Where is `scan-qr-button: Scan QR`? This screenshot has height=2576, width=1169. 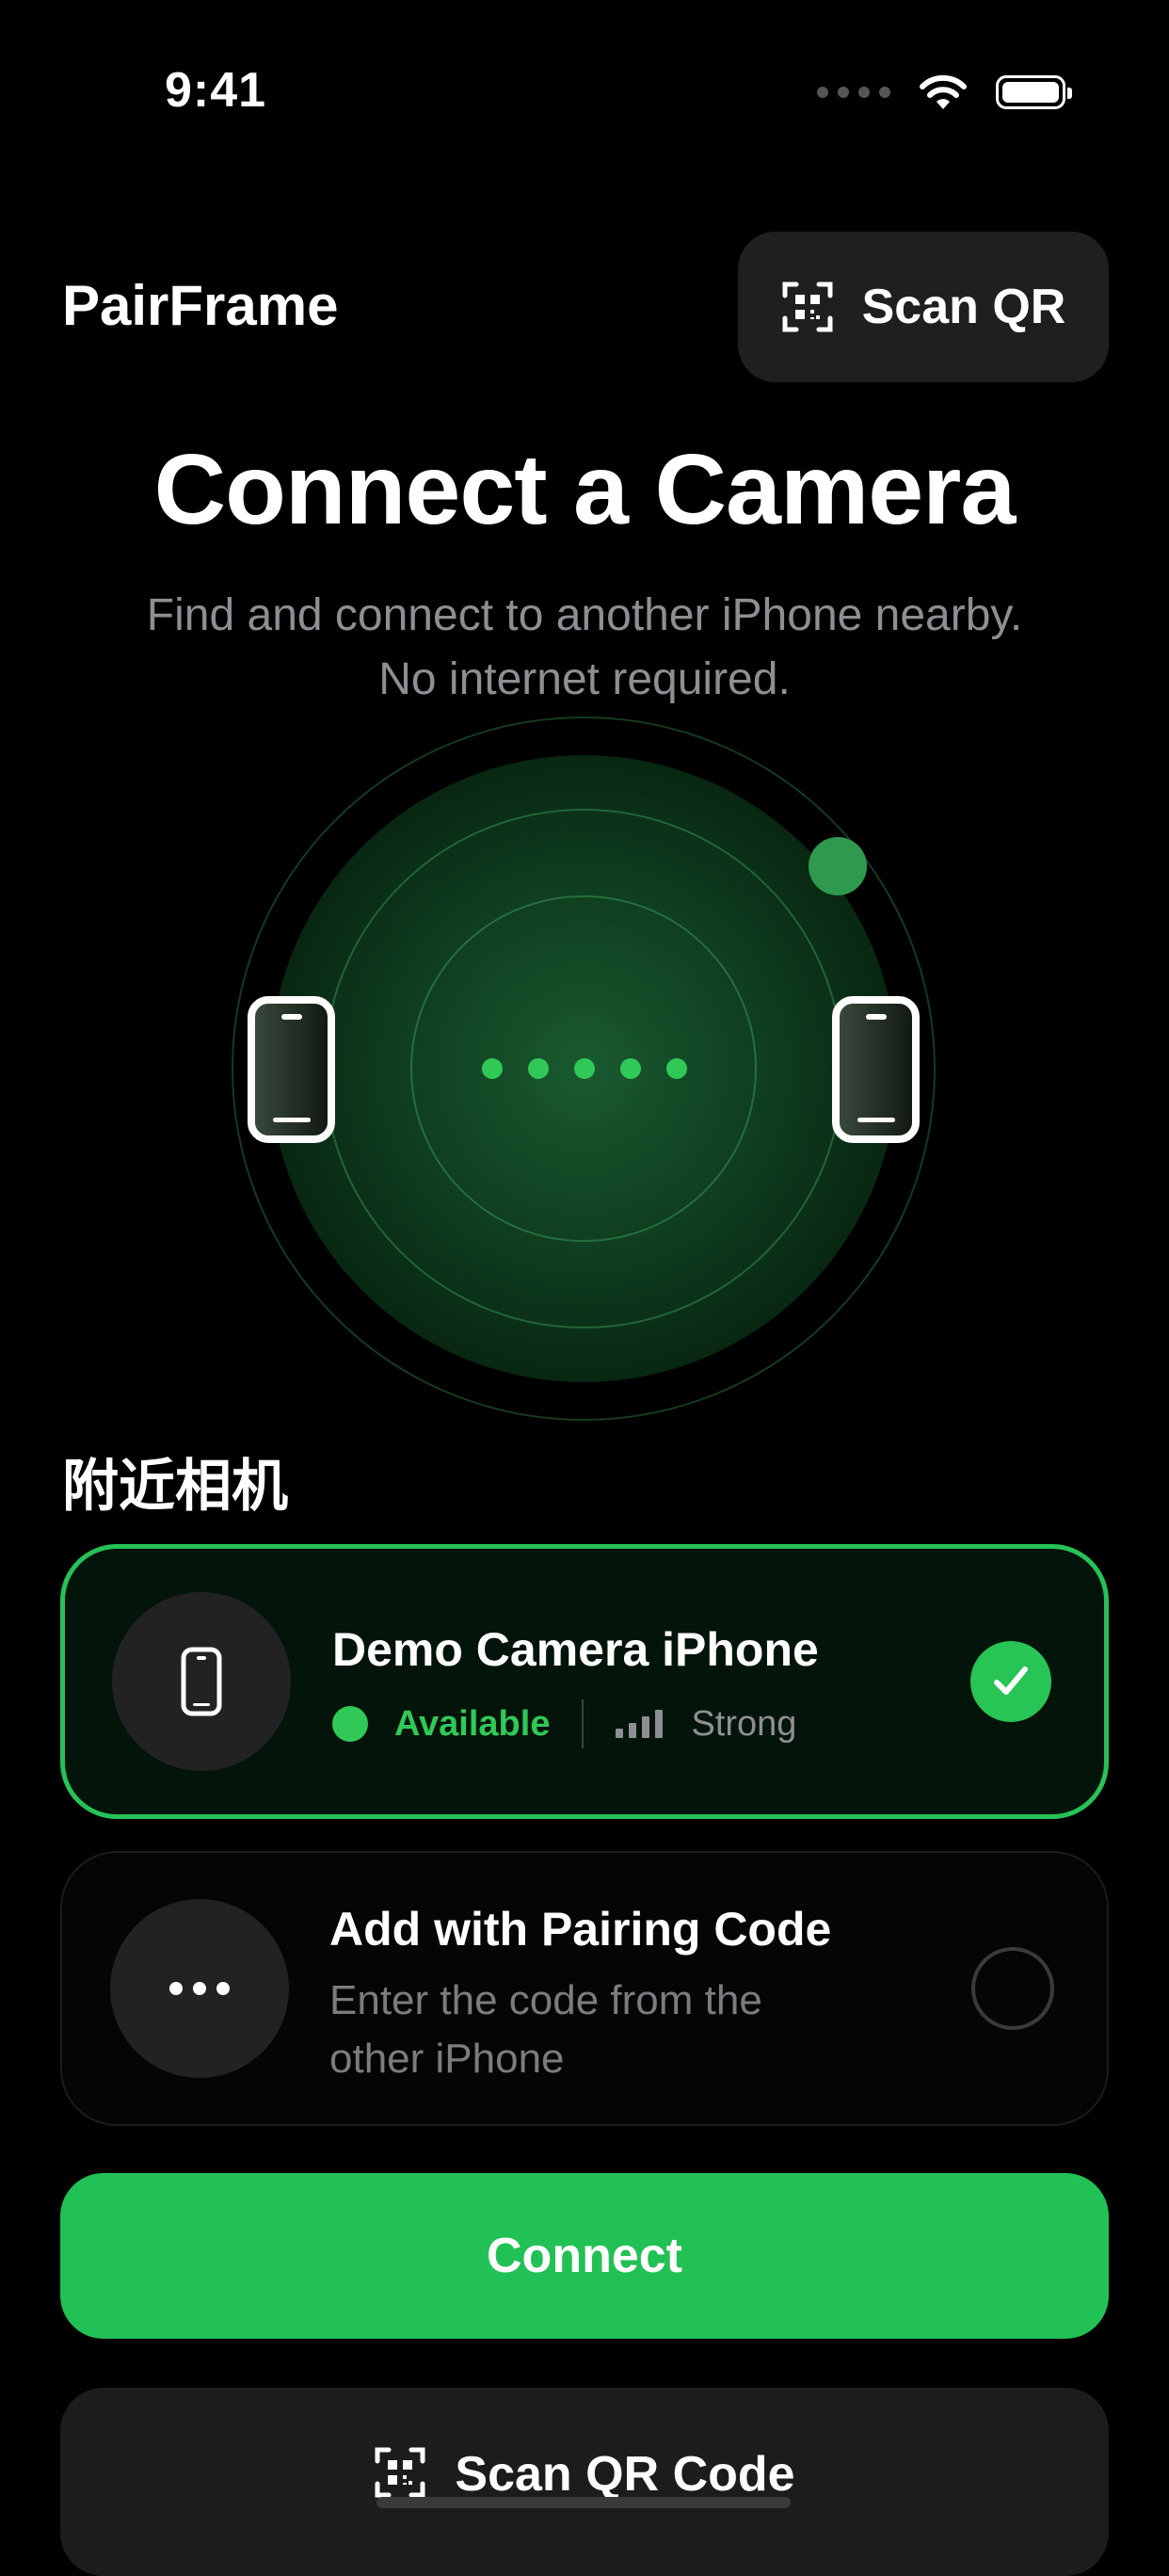
scan-qr-button: Scan QR is located at coordinates (923, 307).